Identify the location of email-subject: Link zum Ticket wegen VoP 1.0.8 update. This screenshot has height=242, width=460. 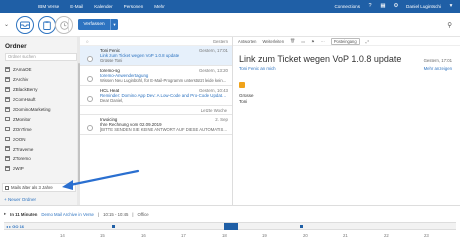
(320, 59).